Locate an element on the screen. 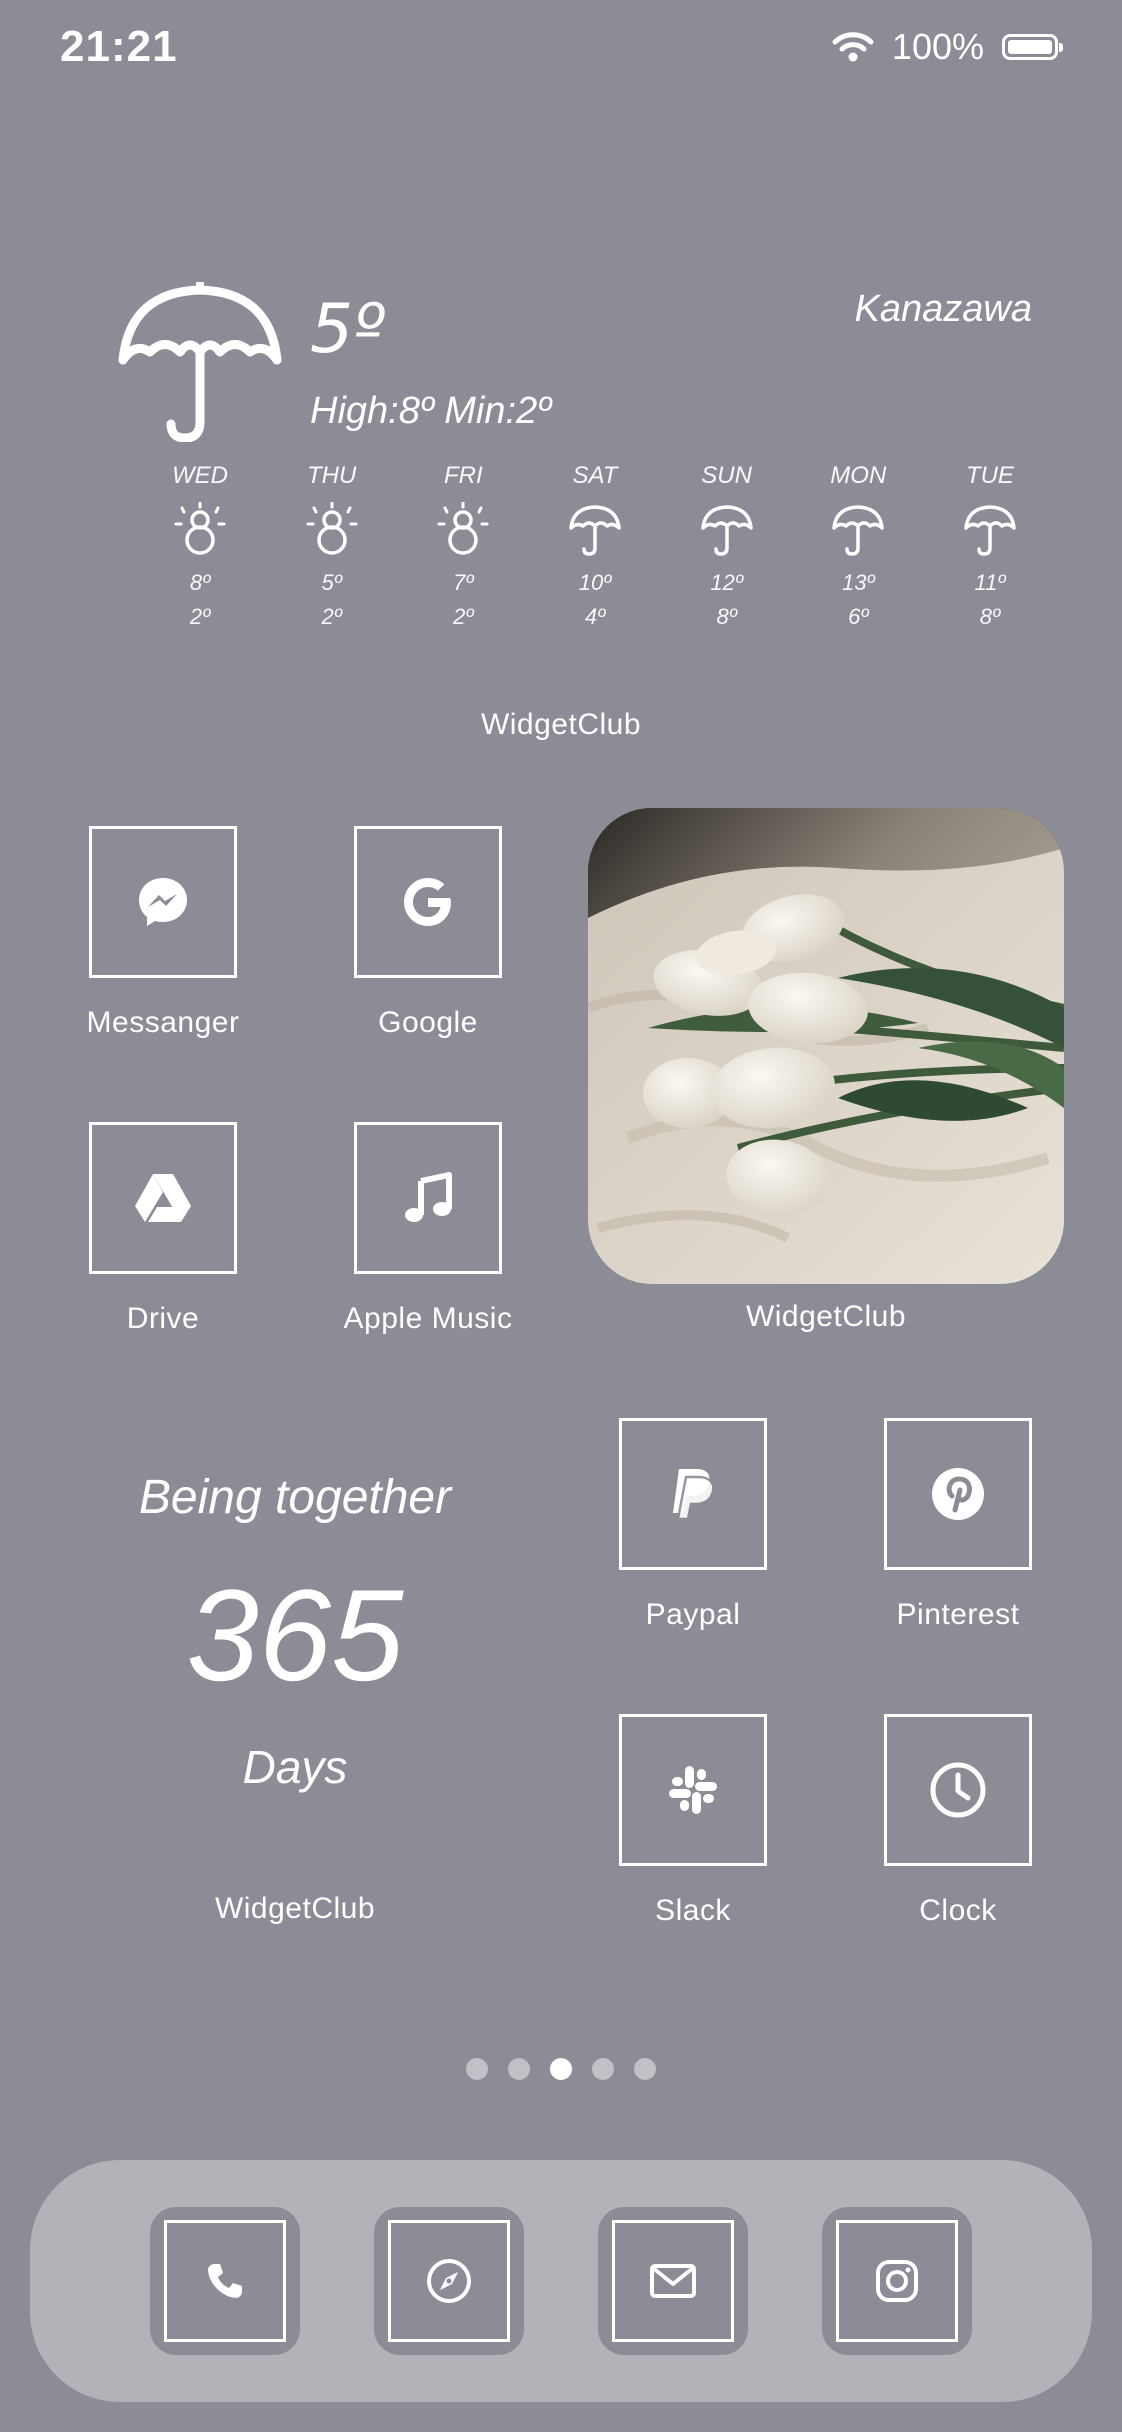  status-right: 100% is located at coordinates (947, 47).